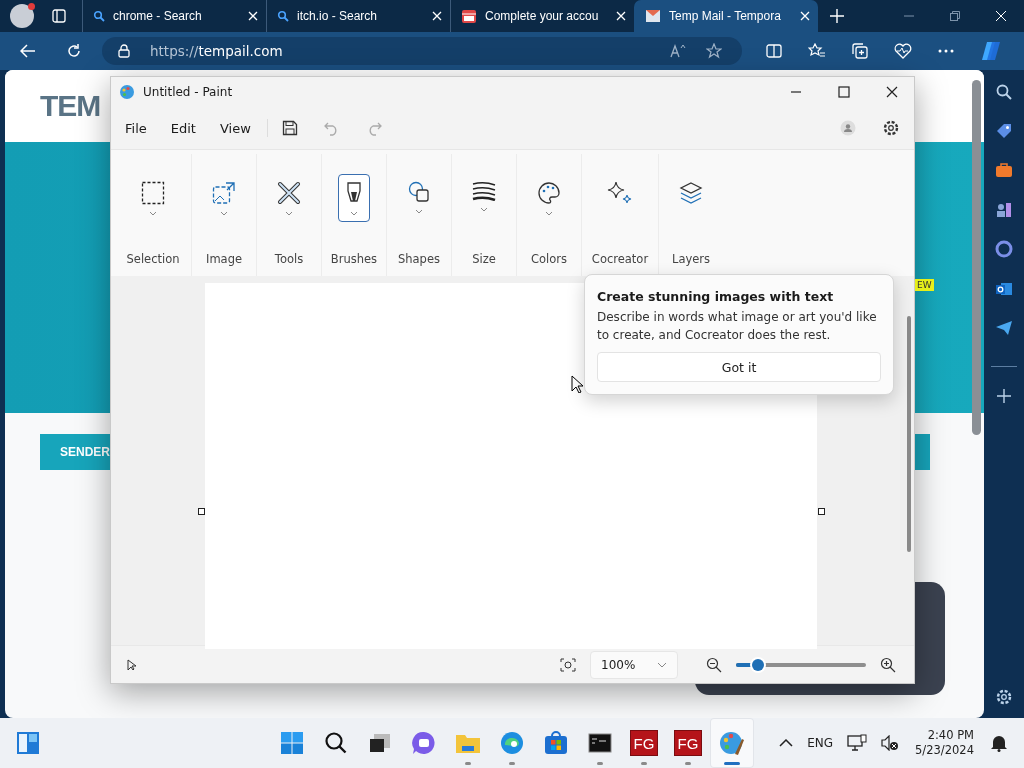  What do you see at coordinates (653, 16) in the screenshot?
I see `mail-icon` at bounding box center [653, 16].